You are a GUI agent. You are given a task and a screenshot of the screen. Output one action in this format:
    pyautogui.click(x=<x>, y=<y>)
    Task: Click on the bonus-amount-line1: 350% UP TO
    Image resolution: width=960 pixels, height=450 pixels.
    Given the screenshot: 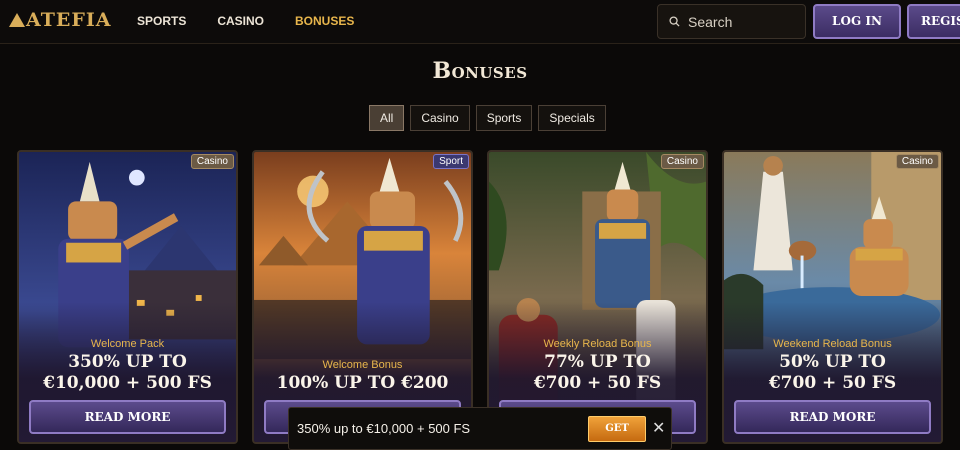 What is the action you would take?
    pyautogui.click(x=127, y=362)
    